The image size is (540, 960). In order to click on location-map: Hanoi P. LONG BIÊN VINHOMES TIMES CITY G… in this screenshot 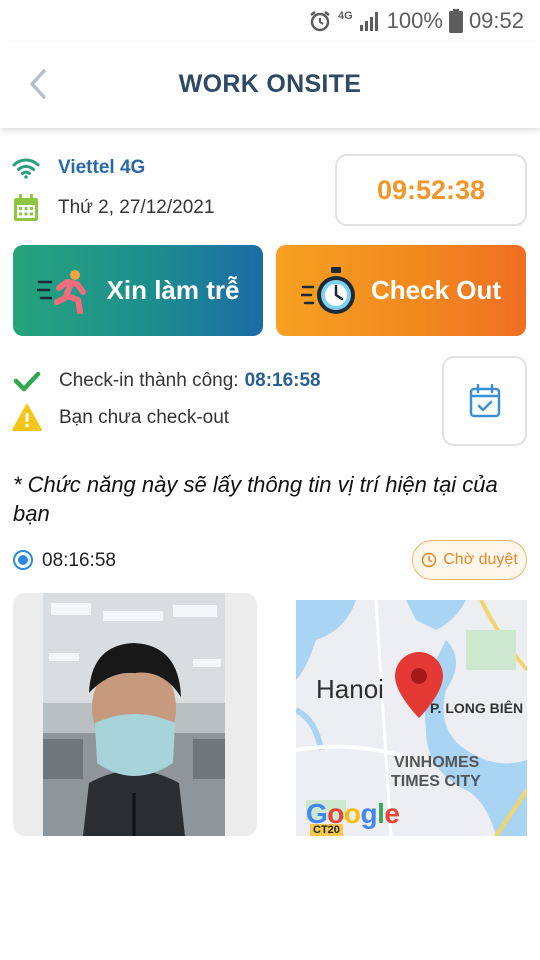, I will do `click(411, 718)`.